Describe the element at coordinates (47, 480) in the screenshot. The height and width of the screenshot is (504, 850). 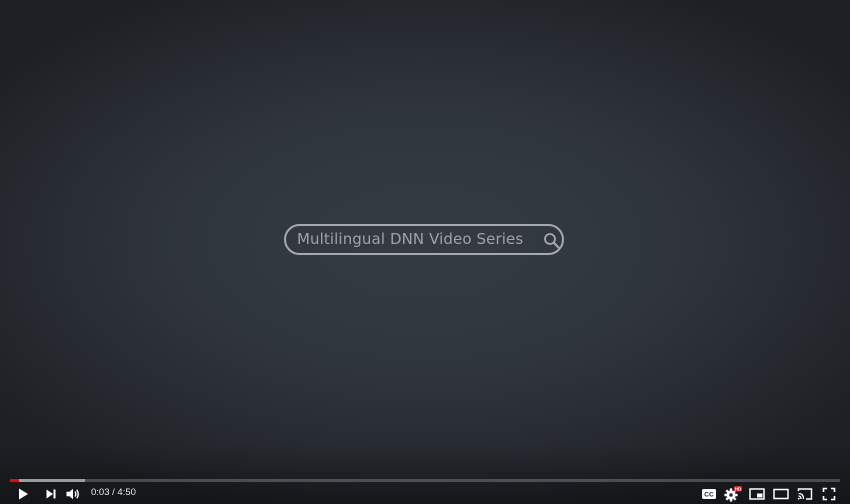
I see `progress-buffered` at that location.